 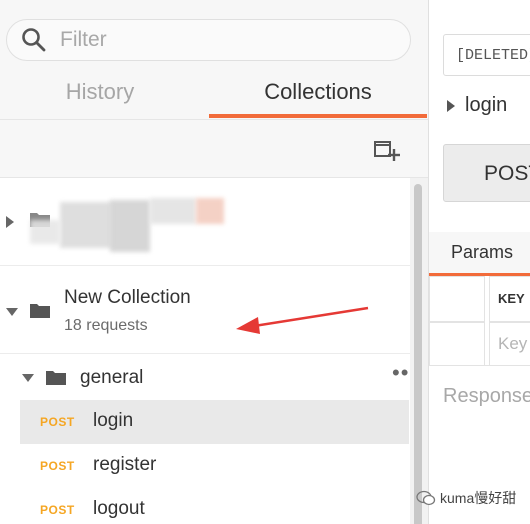 I want to click on divider, so click(x=479, y=365).